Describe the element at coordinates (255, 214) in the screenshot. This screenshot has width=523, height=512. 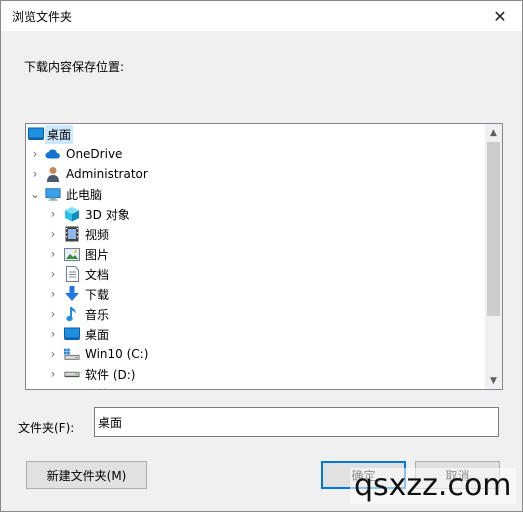
I see `tree-item: › 3D 对象` at that location.